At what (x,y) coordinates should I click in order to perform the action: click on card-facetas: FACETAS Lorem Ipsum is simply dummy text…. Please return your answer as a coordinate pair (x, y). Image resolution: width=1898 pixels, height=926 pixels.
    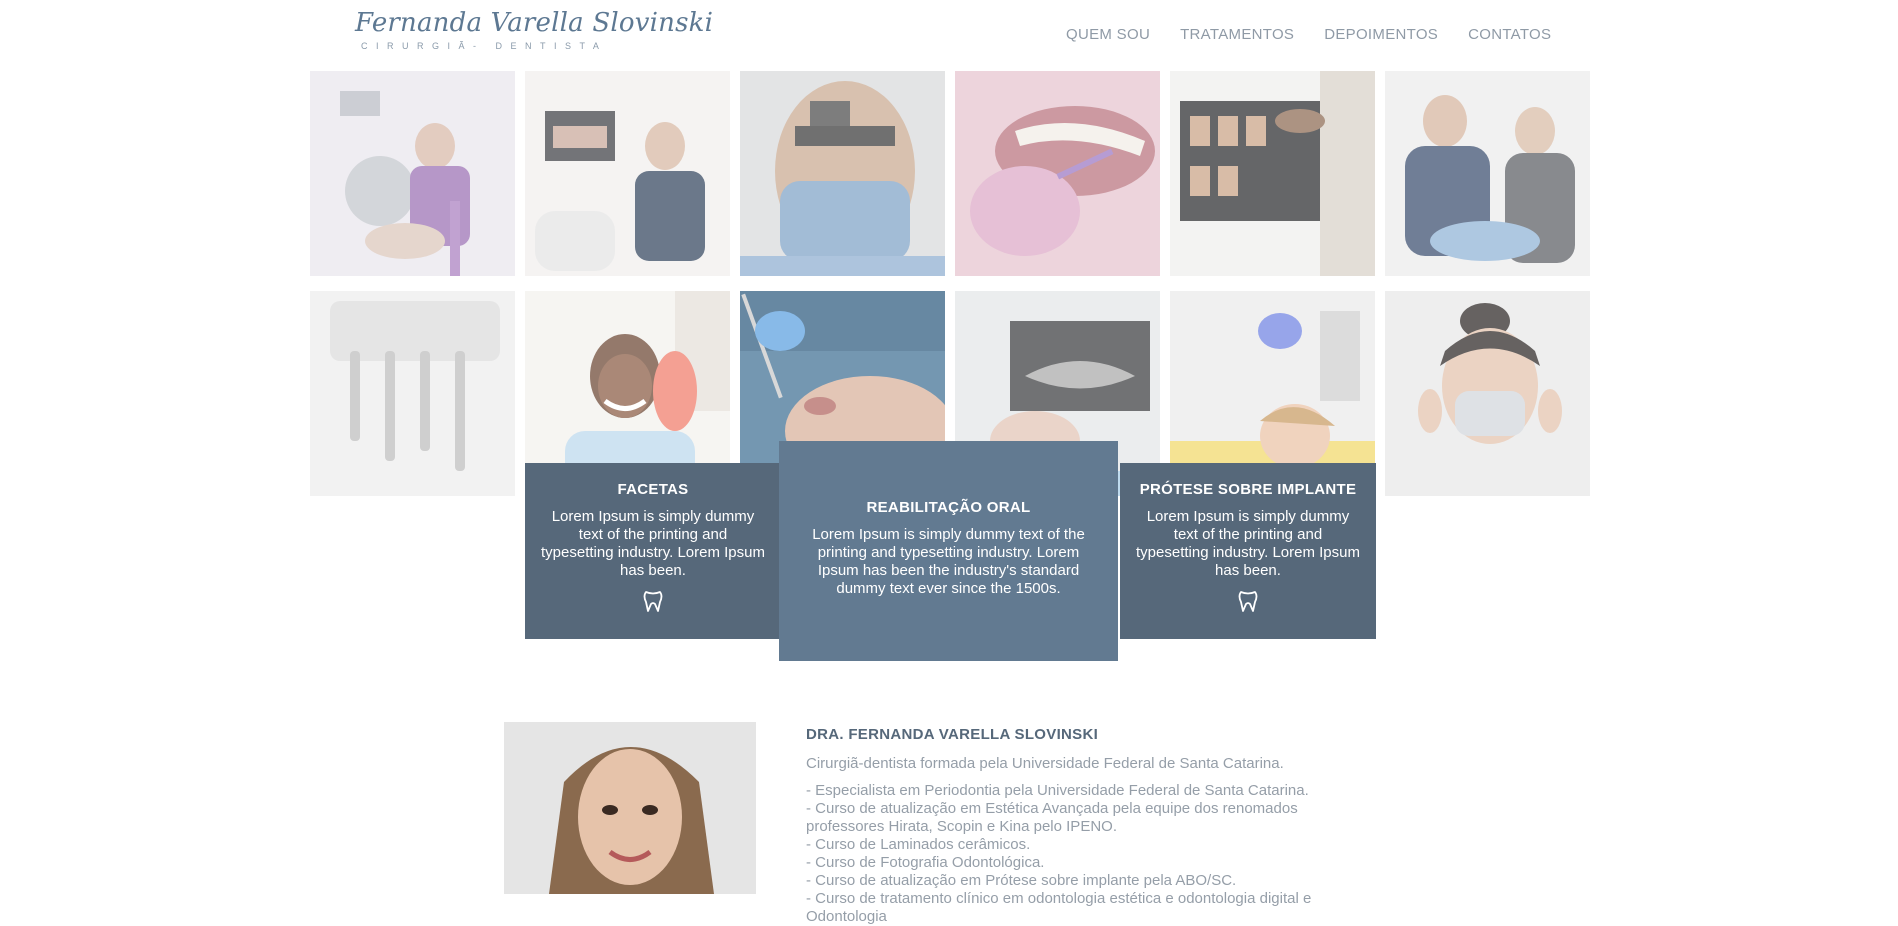
    Looking at the image, I should click on (653, 551).